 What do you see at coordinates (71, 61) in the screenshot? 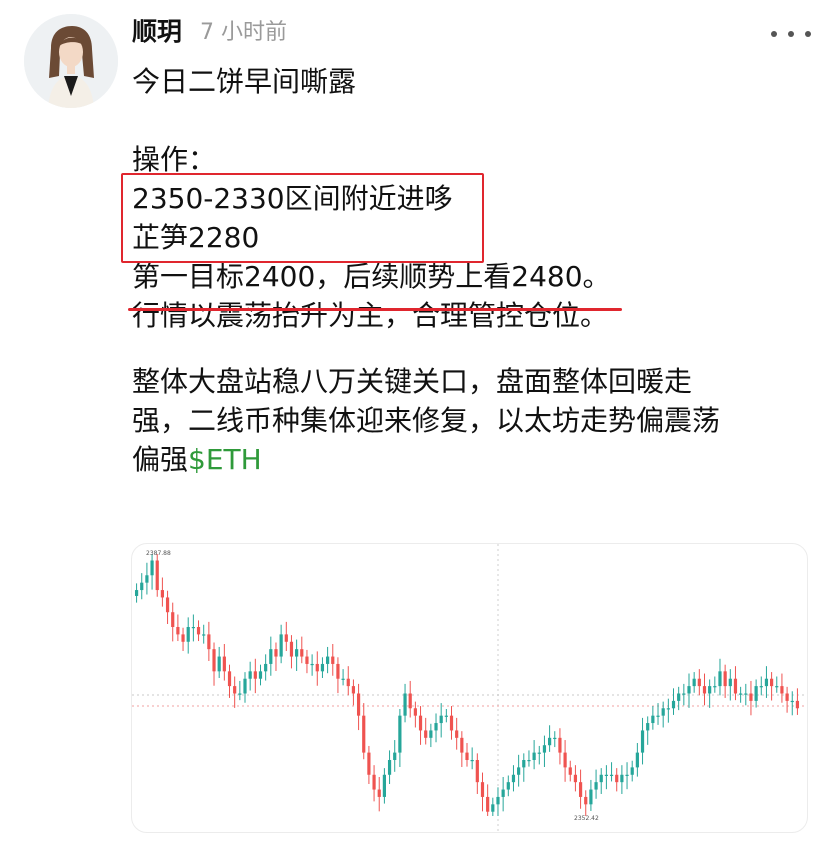
I see `author-avatar` at bounding box center [71, 61].